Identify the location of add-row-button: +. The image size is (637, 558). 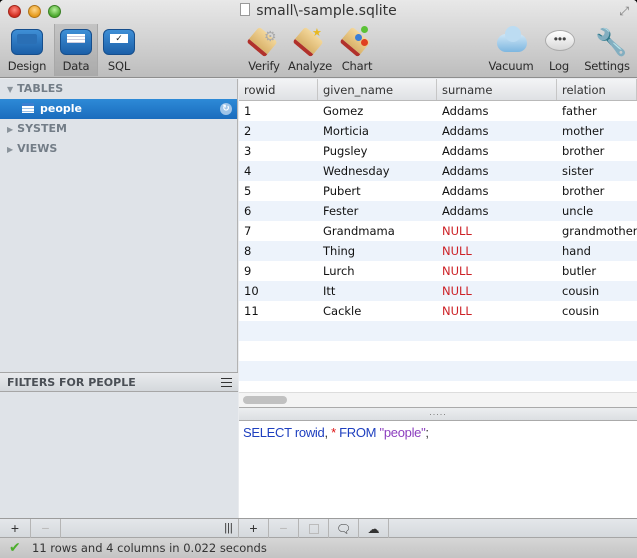
(254, 528).